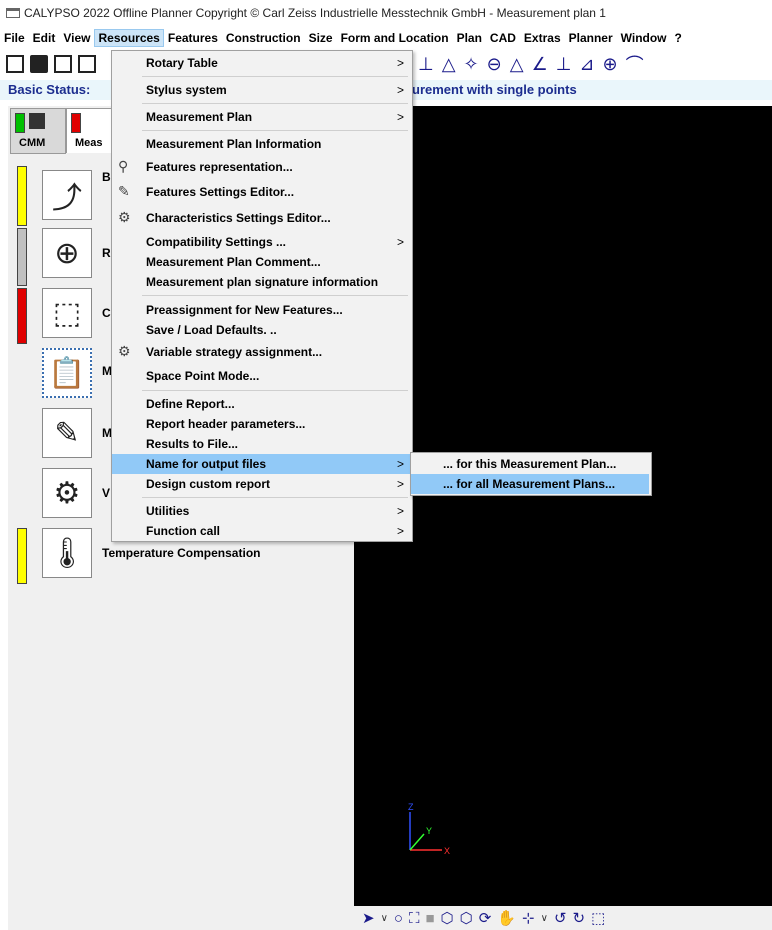 The width and height of the screenshot is (772, 930). What do you see at coordinates (261, 330) in the screenshot?
I see `menu-item-save-load-defaults: Save / Load Defaults. ..` at bounding box center [261, 330].